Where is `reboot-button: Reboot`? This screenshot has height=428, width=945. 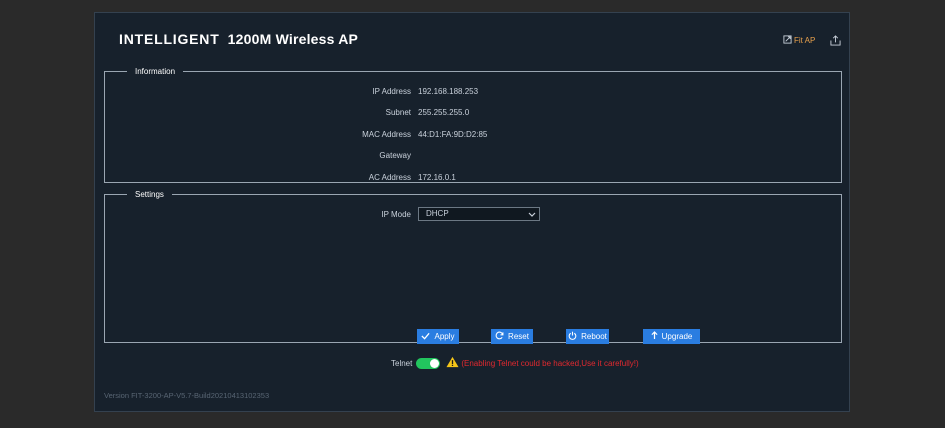 reboot-button: Reboot is located at coordinates (587, 336).